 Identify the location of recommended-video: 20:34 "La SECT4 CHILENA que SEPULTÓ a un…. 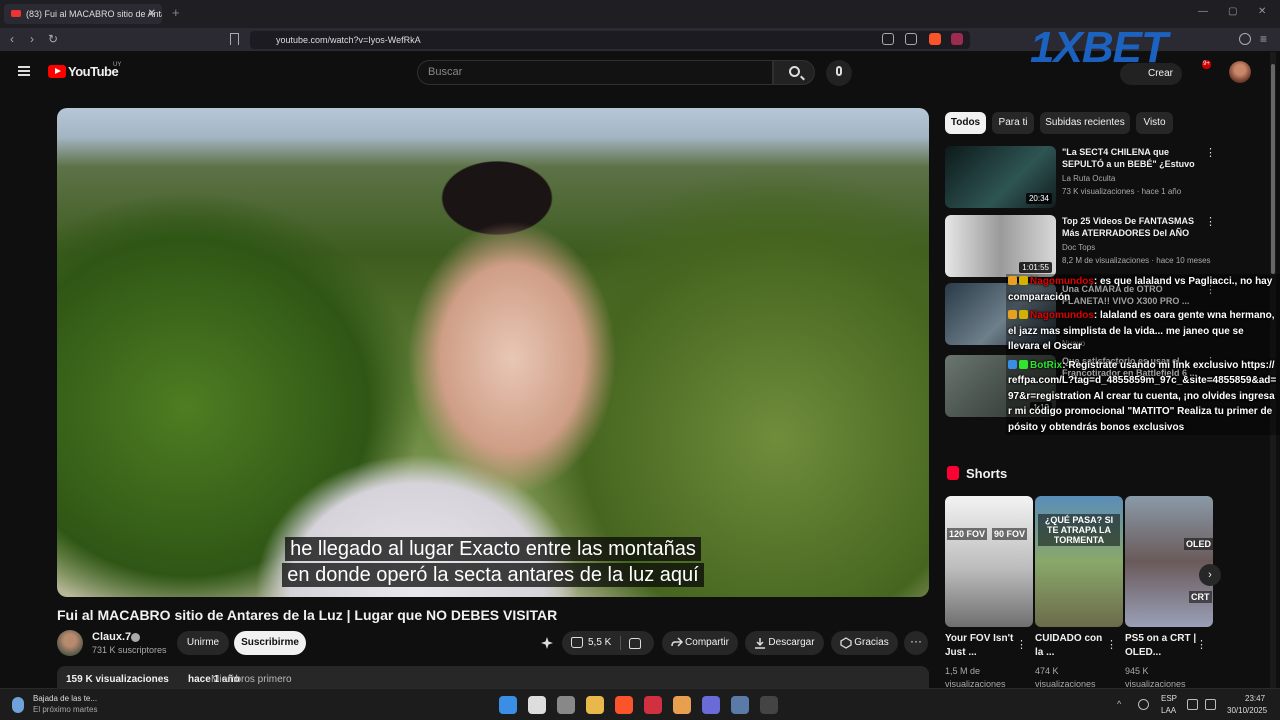
(1105, 178).